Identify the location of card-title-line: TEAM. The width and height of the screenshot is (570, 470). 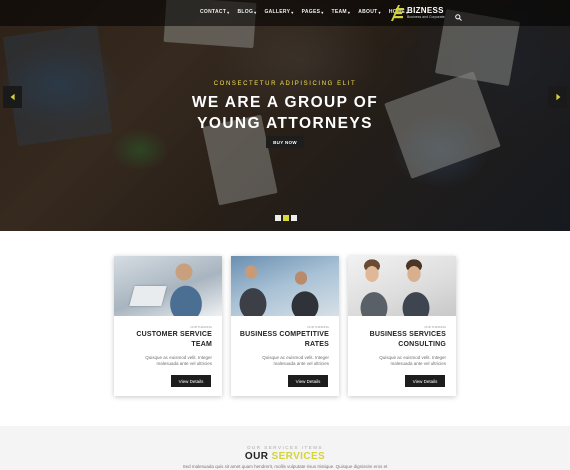
(201, 344).